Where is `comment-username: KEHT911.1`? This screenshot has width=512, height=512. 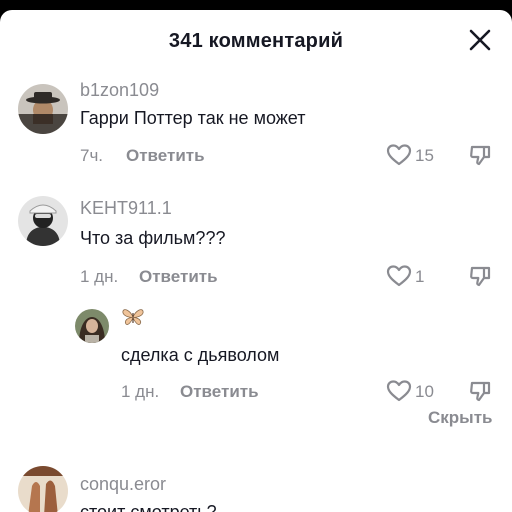
comment-username: KEHT911.1 is located at coordinates (126, 208).